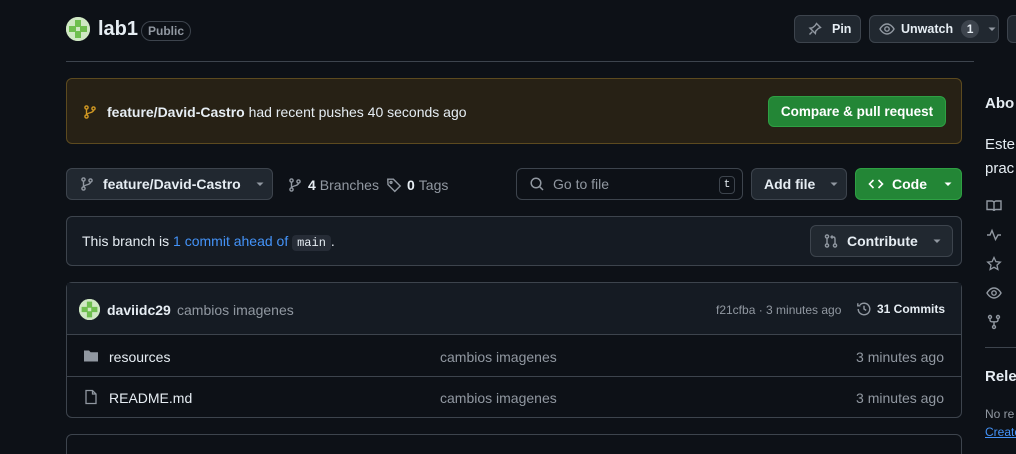 Image resolution: width=1016 pixels, height=454 pixels. I want to click on add-file-button: Add file, so click(799, 184).